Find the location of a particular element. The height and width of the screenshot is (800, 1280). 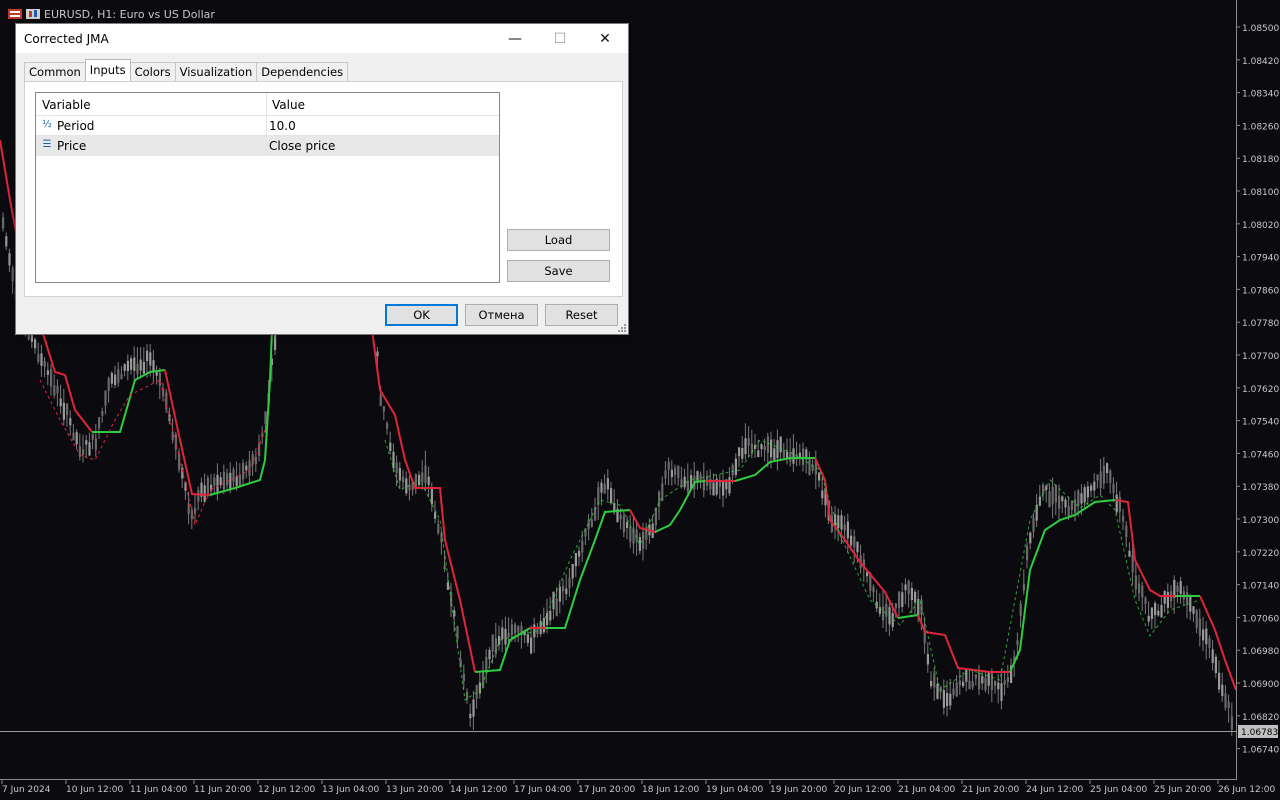

price-tick-label: 1.06740 is located at coordinates (1260, 751).